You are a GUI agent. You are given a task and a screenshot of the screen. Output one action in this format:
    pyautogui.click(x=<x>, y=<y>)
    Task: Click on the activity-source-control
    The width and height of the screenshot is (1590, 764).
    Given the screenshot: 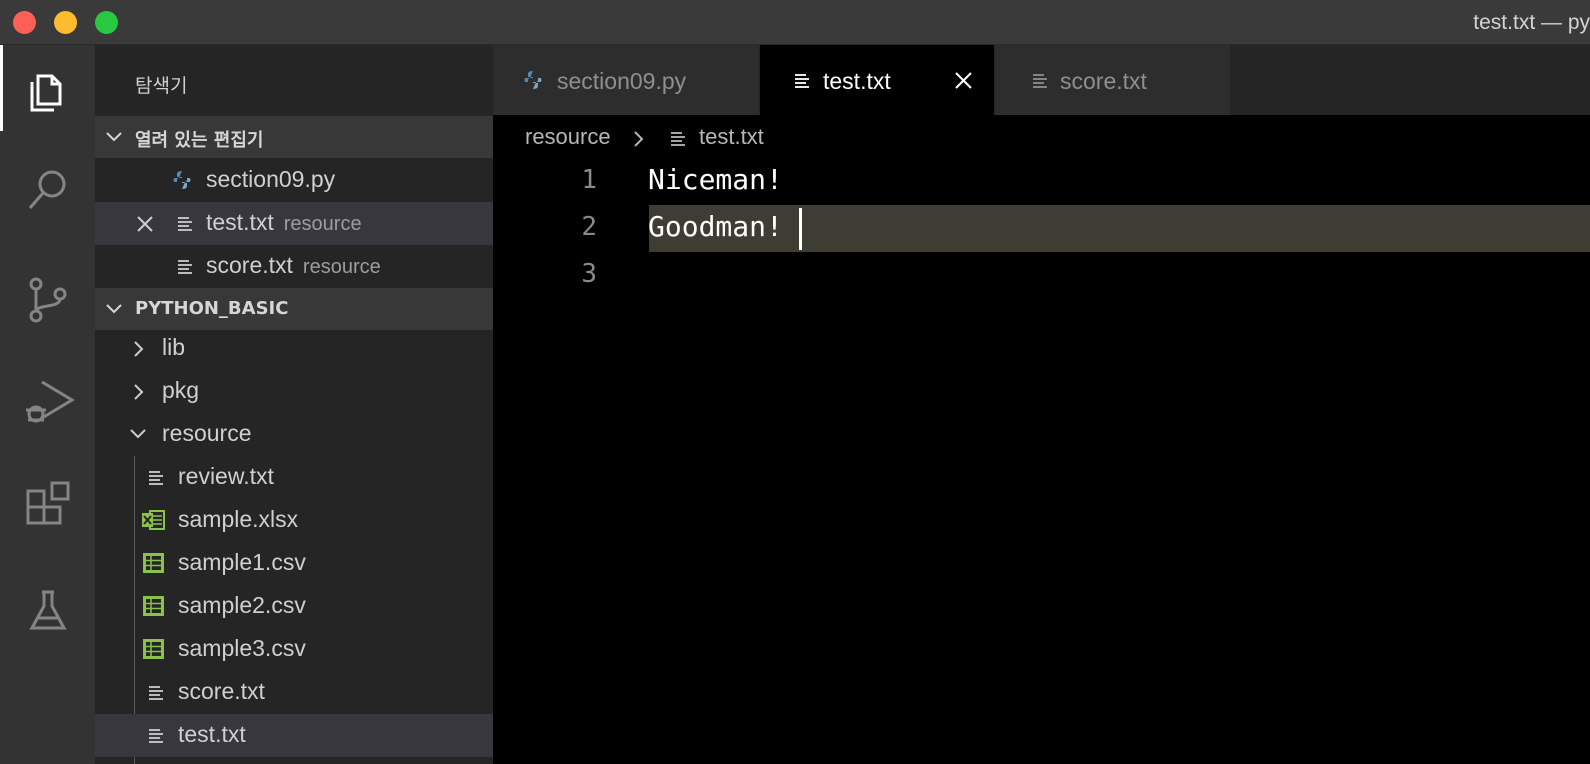 What is the action you would take?
    pyautogui.click(x=47, y=298)
    